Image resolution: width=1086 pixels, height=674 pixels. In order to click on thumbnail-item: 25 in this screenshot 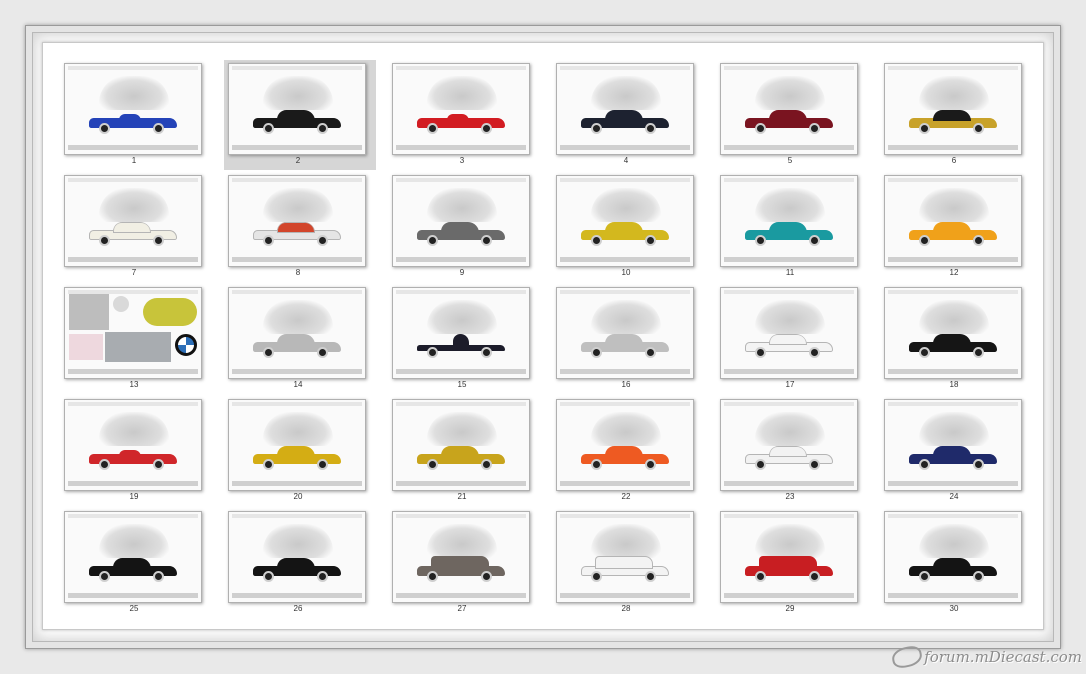, I will do `click(140, 562)`.